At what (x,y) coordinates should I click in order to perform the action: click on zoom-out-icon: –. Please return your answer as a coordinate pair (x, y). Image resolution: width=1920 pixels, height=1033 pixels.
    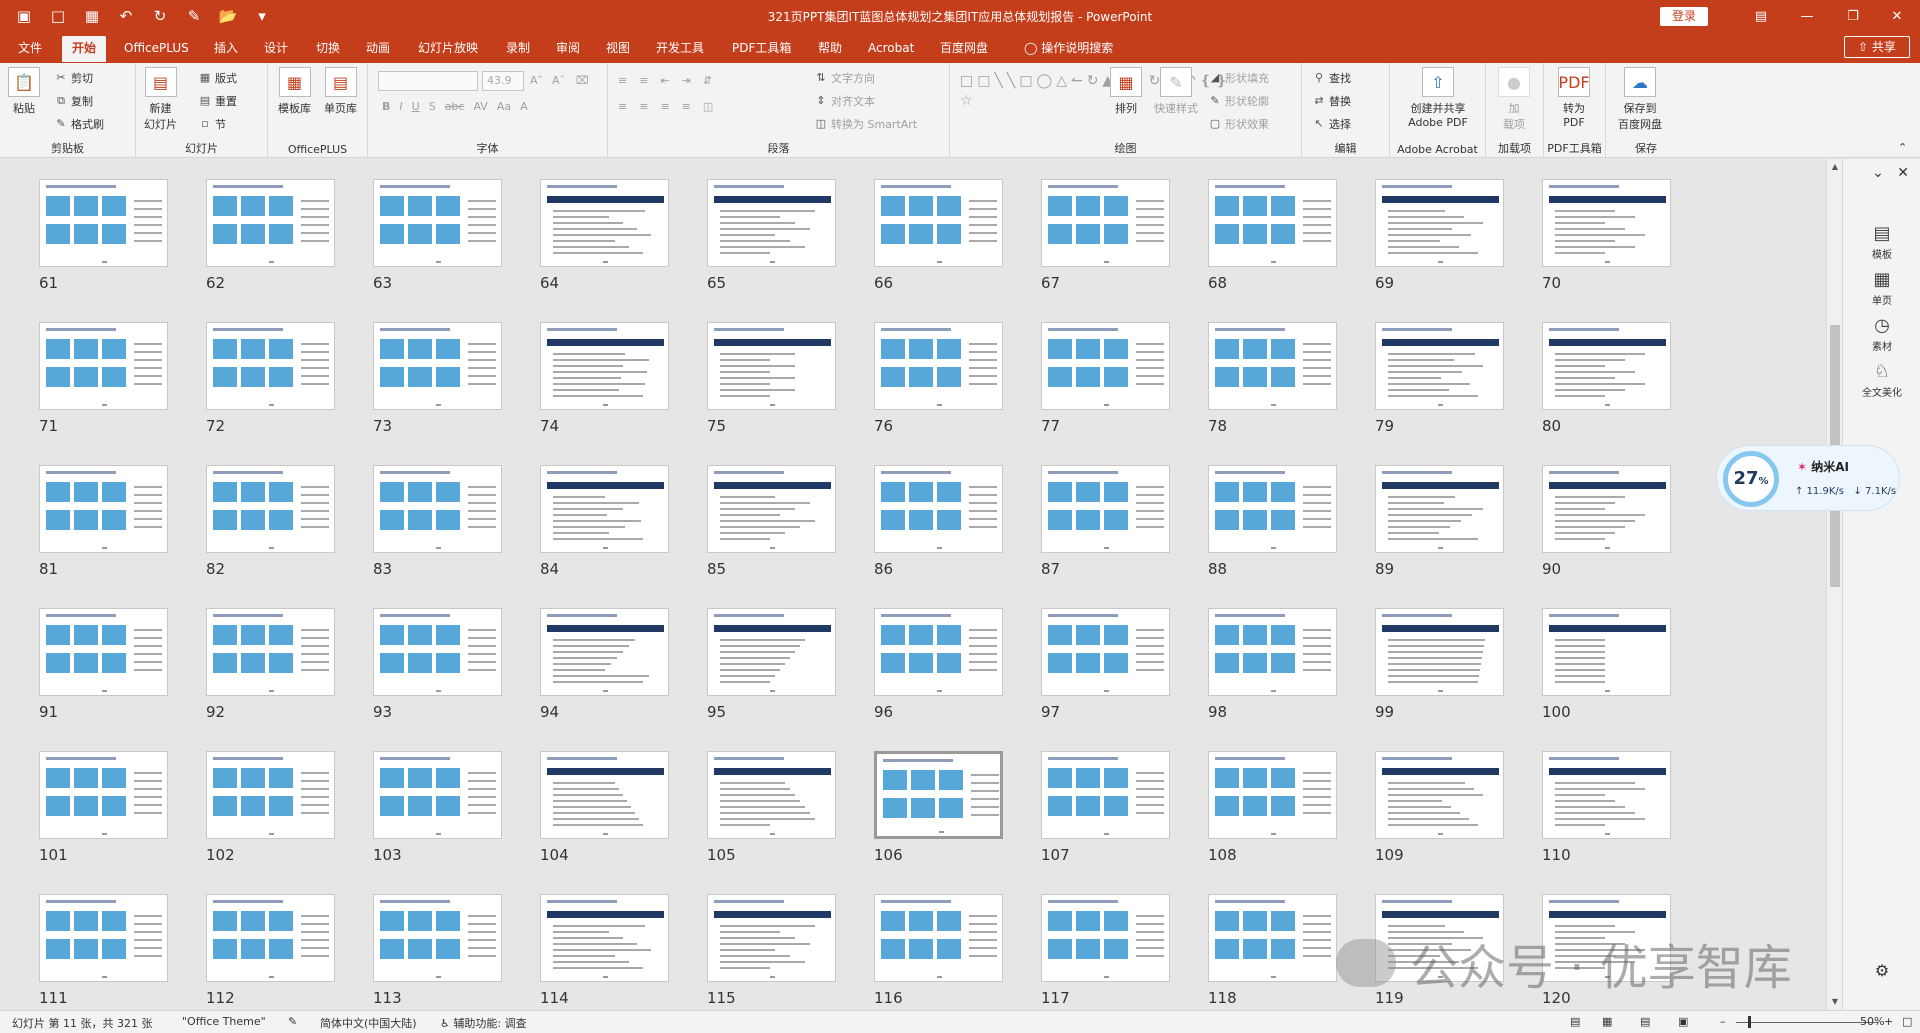
    Looking at the image, I should click on (1723, 1021).